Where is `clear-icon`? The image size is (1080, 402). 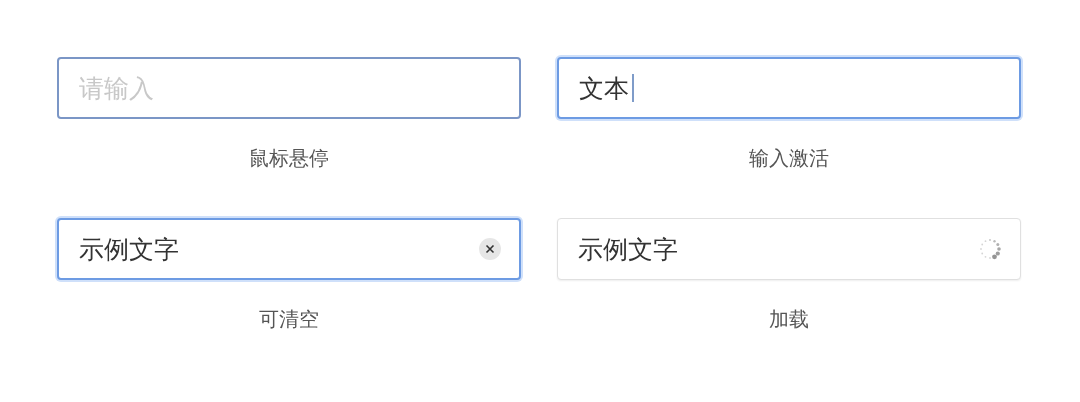 clear-icon is located at coordinates (490, 249).